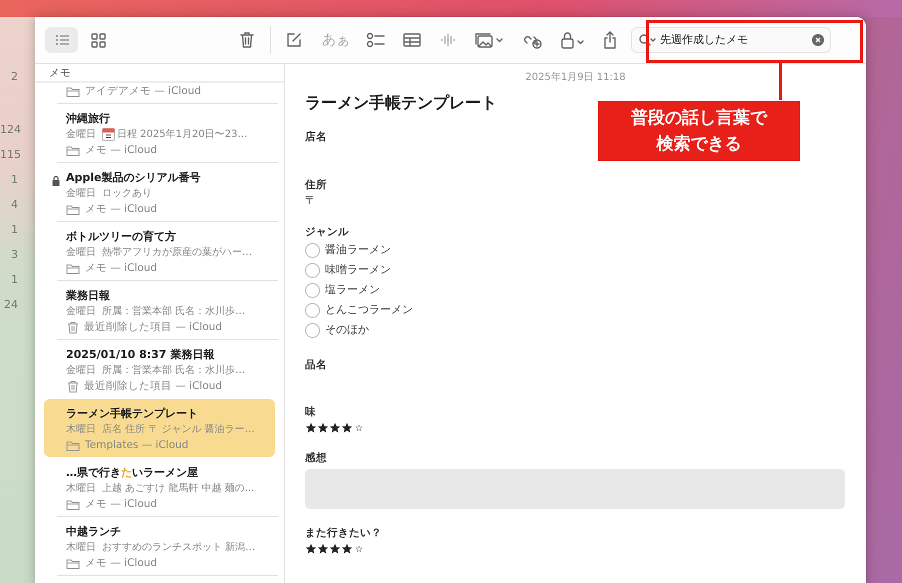 Image resolution: width=902 pixels, height=583 pixels. I want to click on search-bar: 先週作成したメモ, so click(731, 40).